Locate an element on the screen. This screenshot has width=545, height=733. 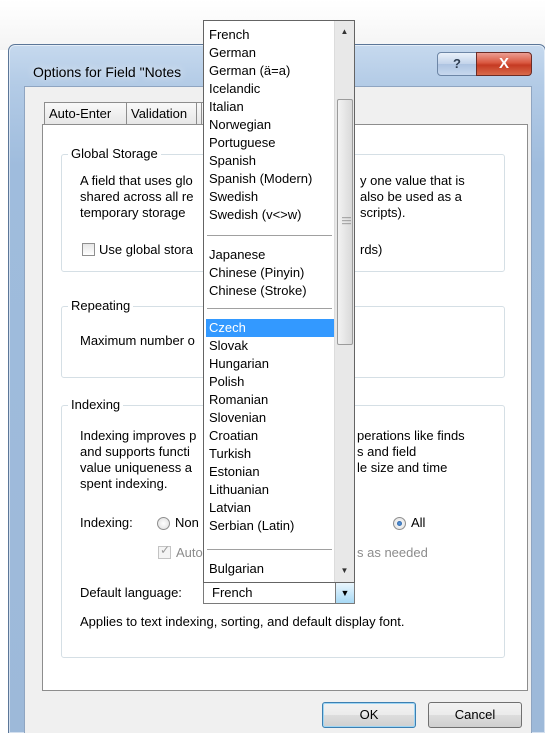
language-option: Croatian is located at coordinates (233, 436).